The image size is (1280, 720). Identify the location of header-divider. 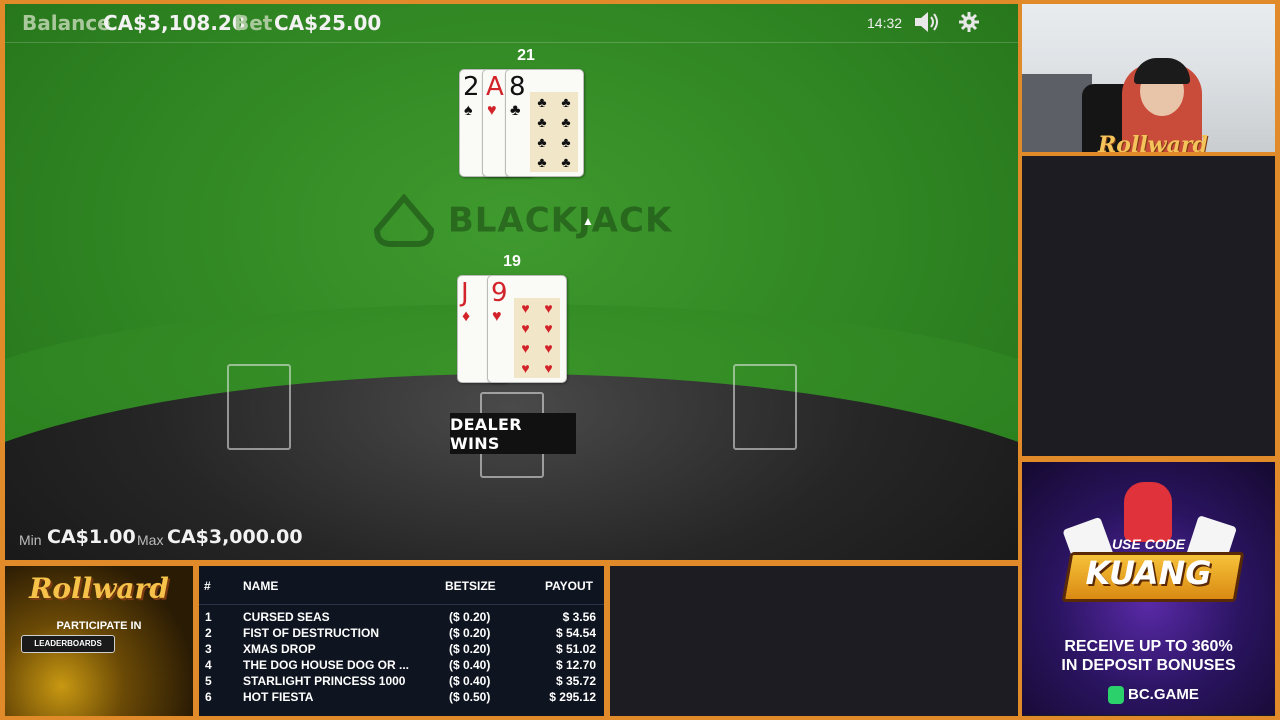
(401, 604).